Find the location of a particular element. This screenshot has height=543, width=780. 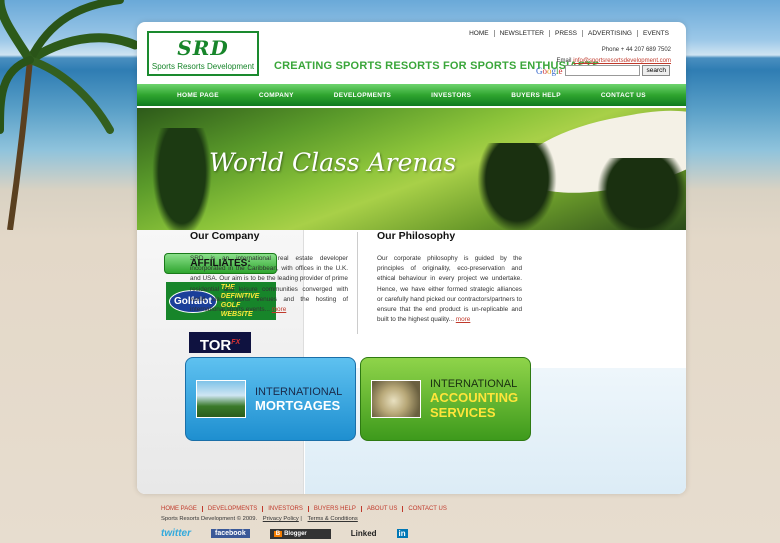

logo-mark: SRD is located at coordinates (203, 48).